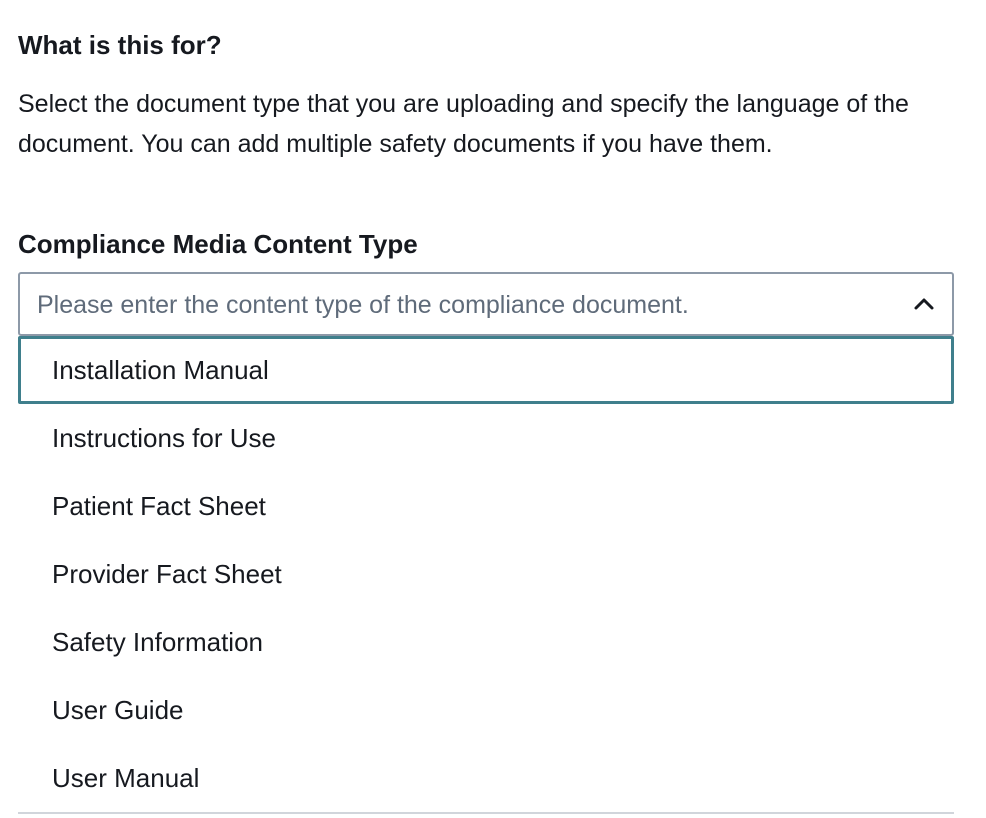 The width and height of the screenshot is (986, 818). Describe the element at coordinates (159, 506) in the screenshot. I see `option-label: Patient Fact Sheet` at that location.